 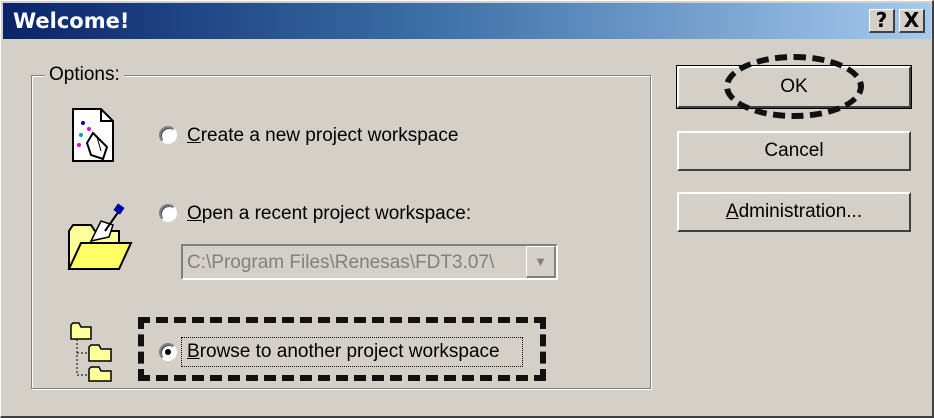 What do you see at coordinates (329, 135) in the screenshot?
I see `create-label-rest: reate a new project workspace` at bounding box center [329, 135].